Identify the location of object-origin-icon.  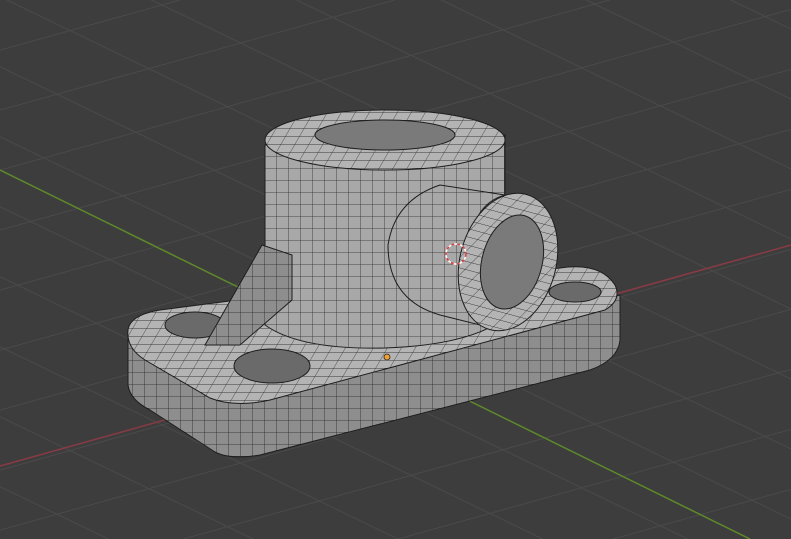
(387, 357).